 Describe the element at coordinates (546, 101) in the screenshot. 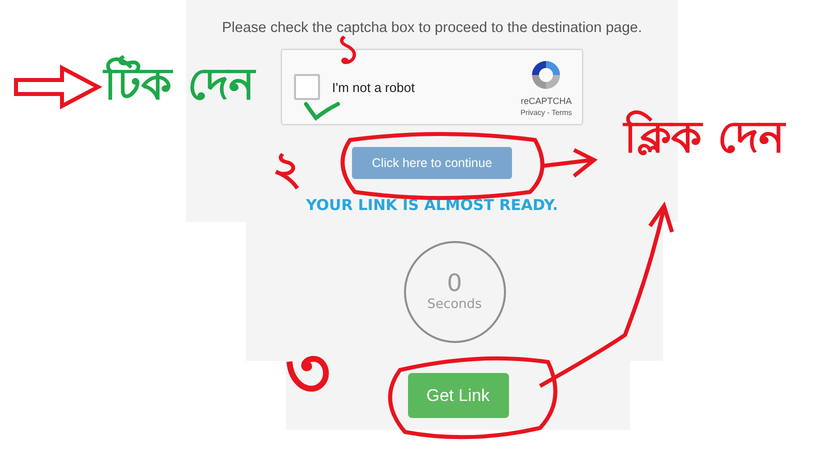

I see `recaptcha-brand: reCAPTCHA` at that location.